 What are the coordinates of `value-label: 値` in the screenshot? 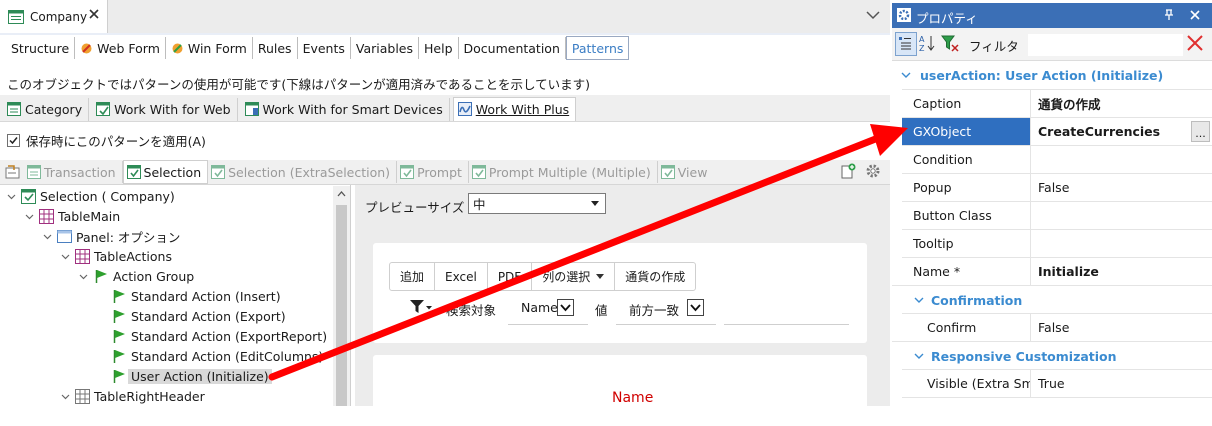 It's located at (601, 310).